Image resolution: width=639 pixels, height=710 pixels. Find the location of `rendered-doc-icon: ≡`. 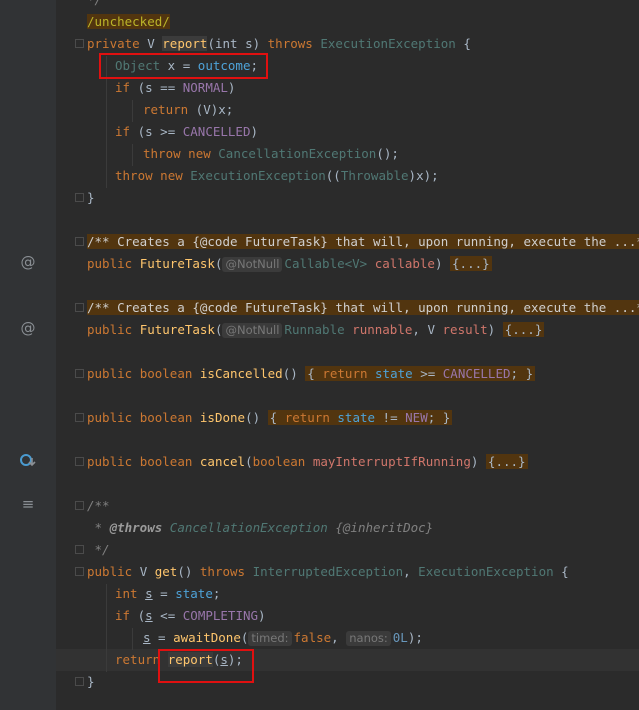

rendered-doc-icon: ≡ is located at coordinates (28, 504).